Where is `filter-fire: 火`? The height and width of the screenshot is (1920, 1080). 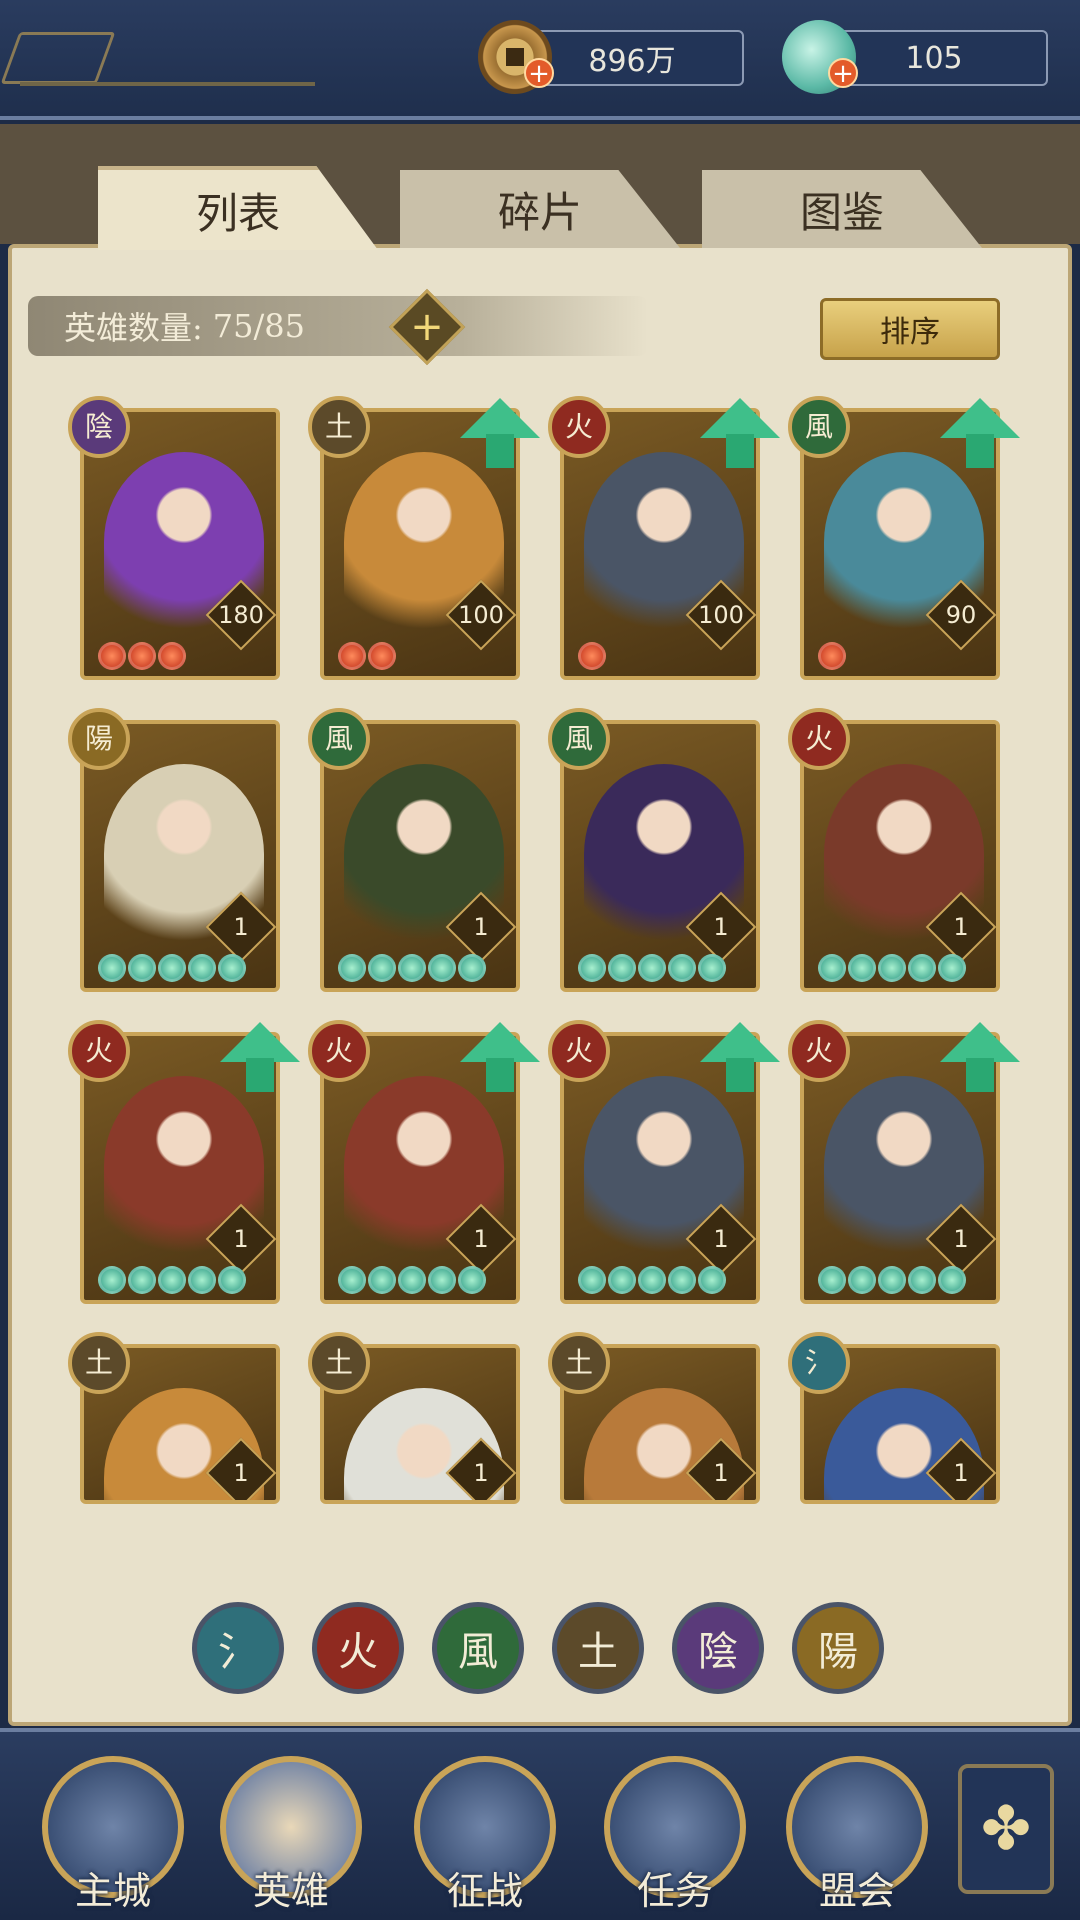
filter-fire: 火 is located at coordinates (358, 1648).